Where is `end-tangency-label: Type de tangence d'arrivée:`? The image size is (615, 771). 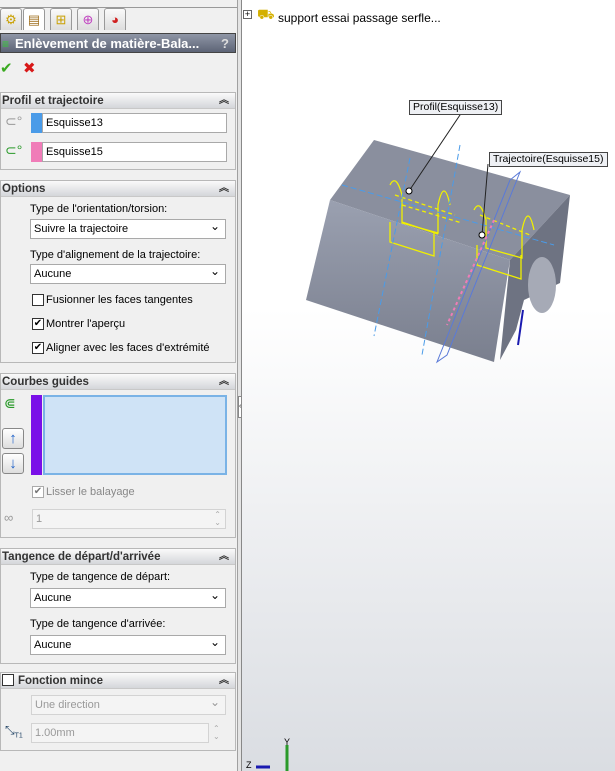
end-tangency-label: Type de tangence d'arrivée: is located at coordinates (98, 624).